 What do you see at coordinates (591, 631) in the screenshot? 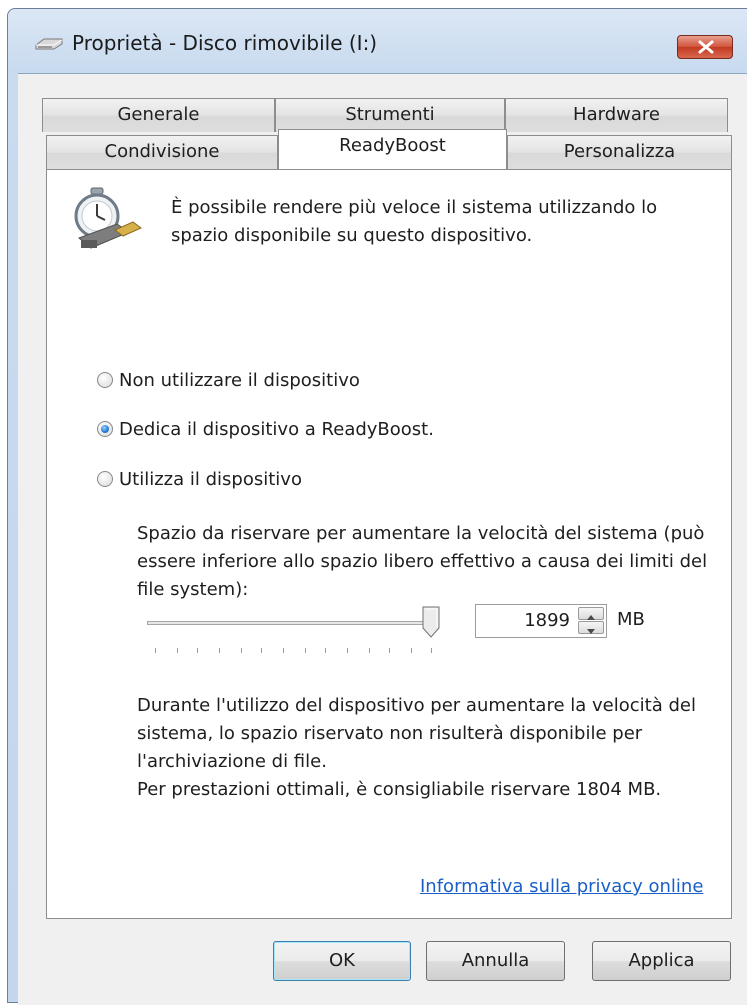
I see `arrow-down-icon` at bounding box center [591, 631].